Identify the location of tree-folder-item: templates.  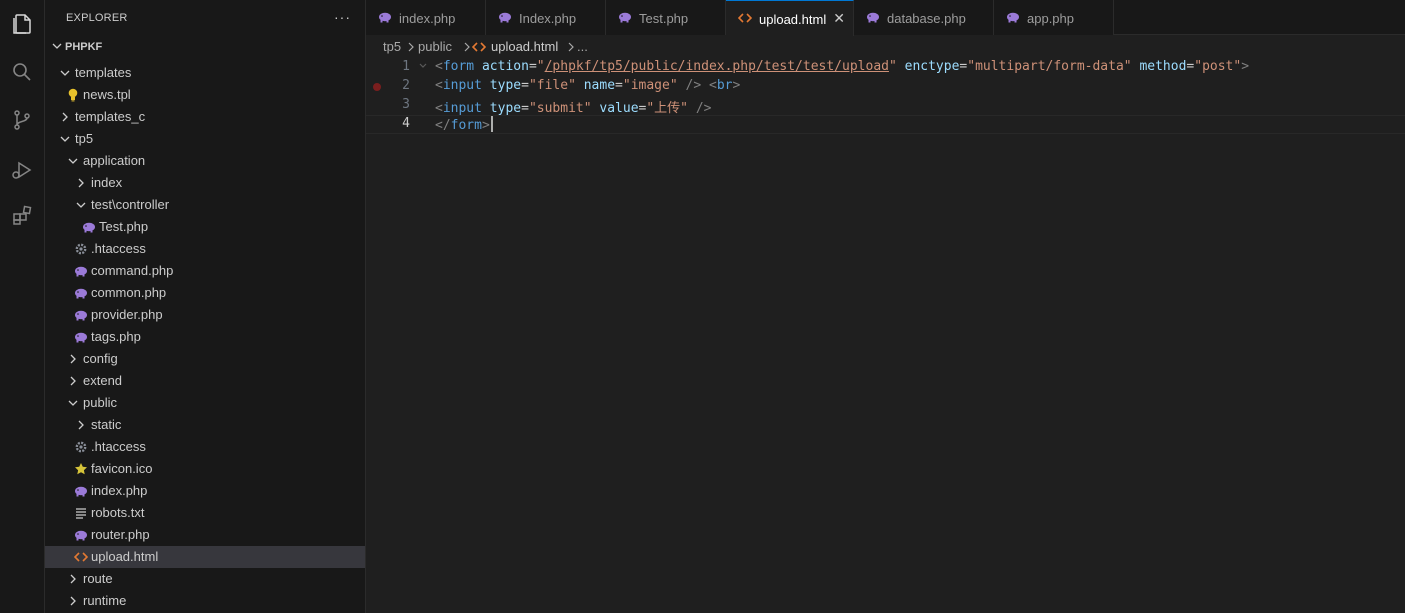
(205, 73).